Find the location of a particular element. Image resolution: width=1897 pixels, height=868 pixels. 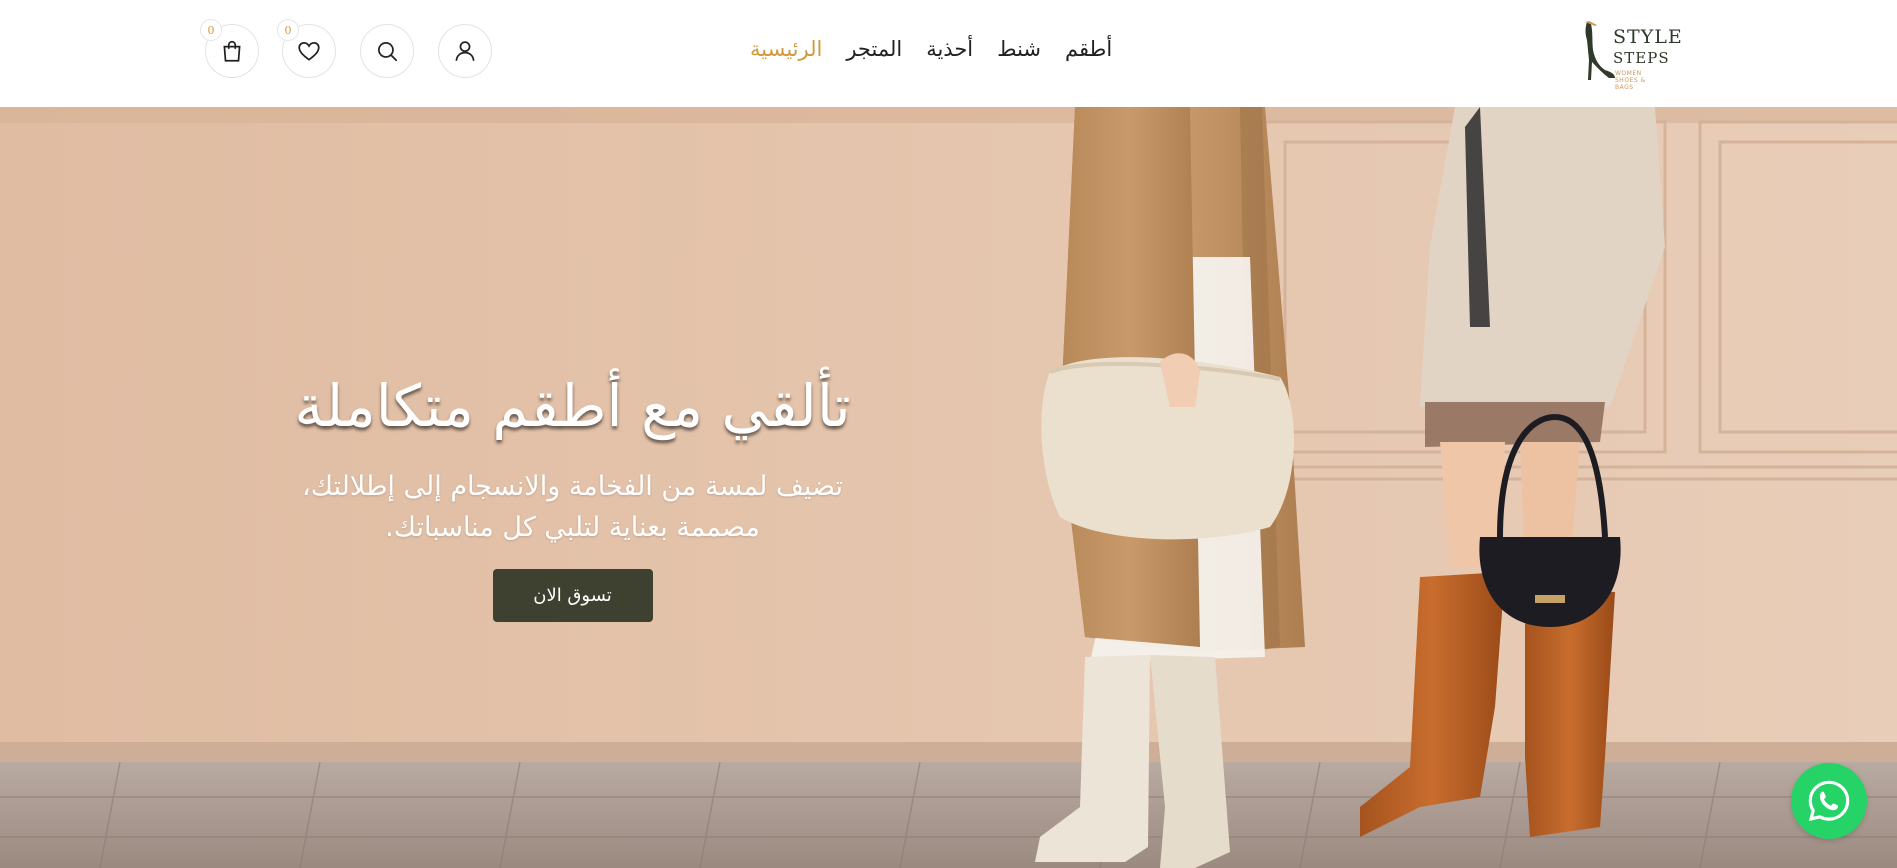

whatsapp-chat-button is located at coordinates (1829, 801).